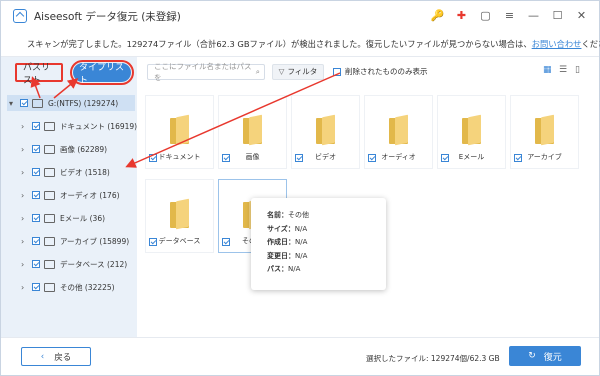  I want to click on tree-item-document: › ドキュメント (16919), so click(79, 126).